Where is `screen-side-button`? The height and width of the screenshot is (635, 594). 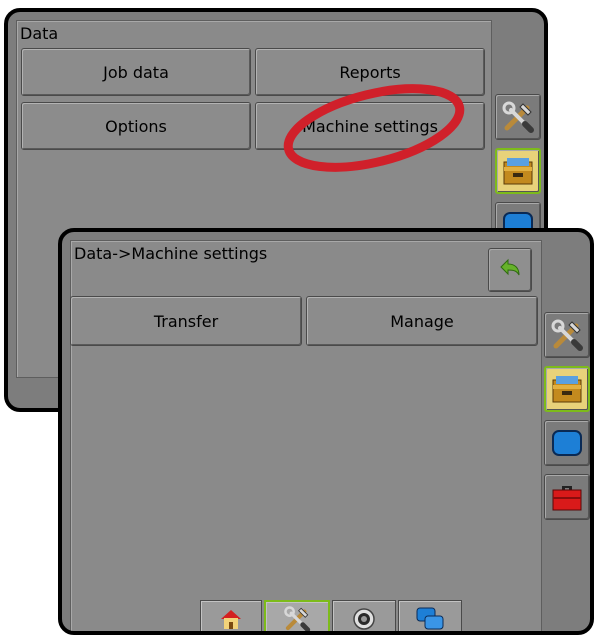
screen-side-button is located at coordinates (567, 443).